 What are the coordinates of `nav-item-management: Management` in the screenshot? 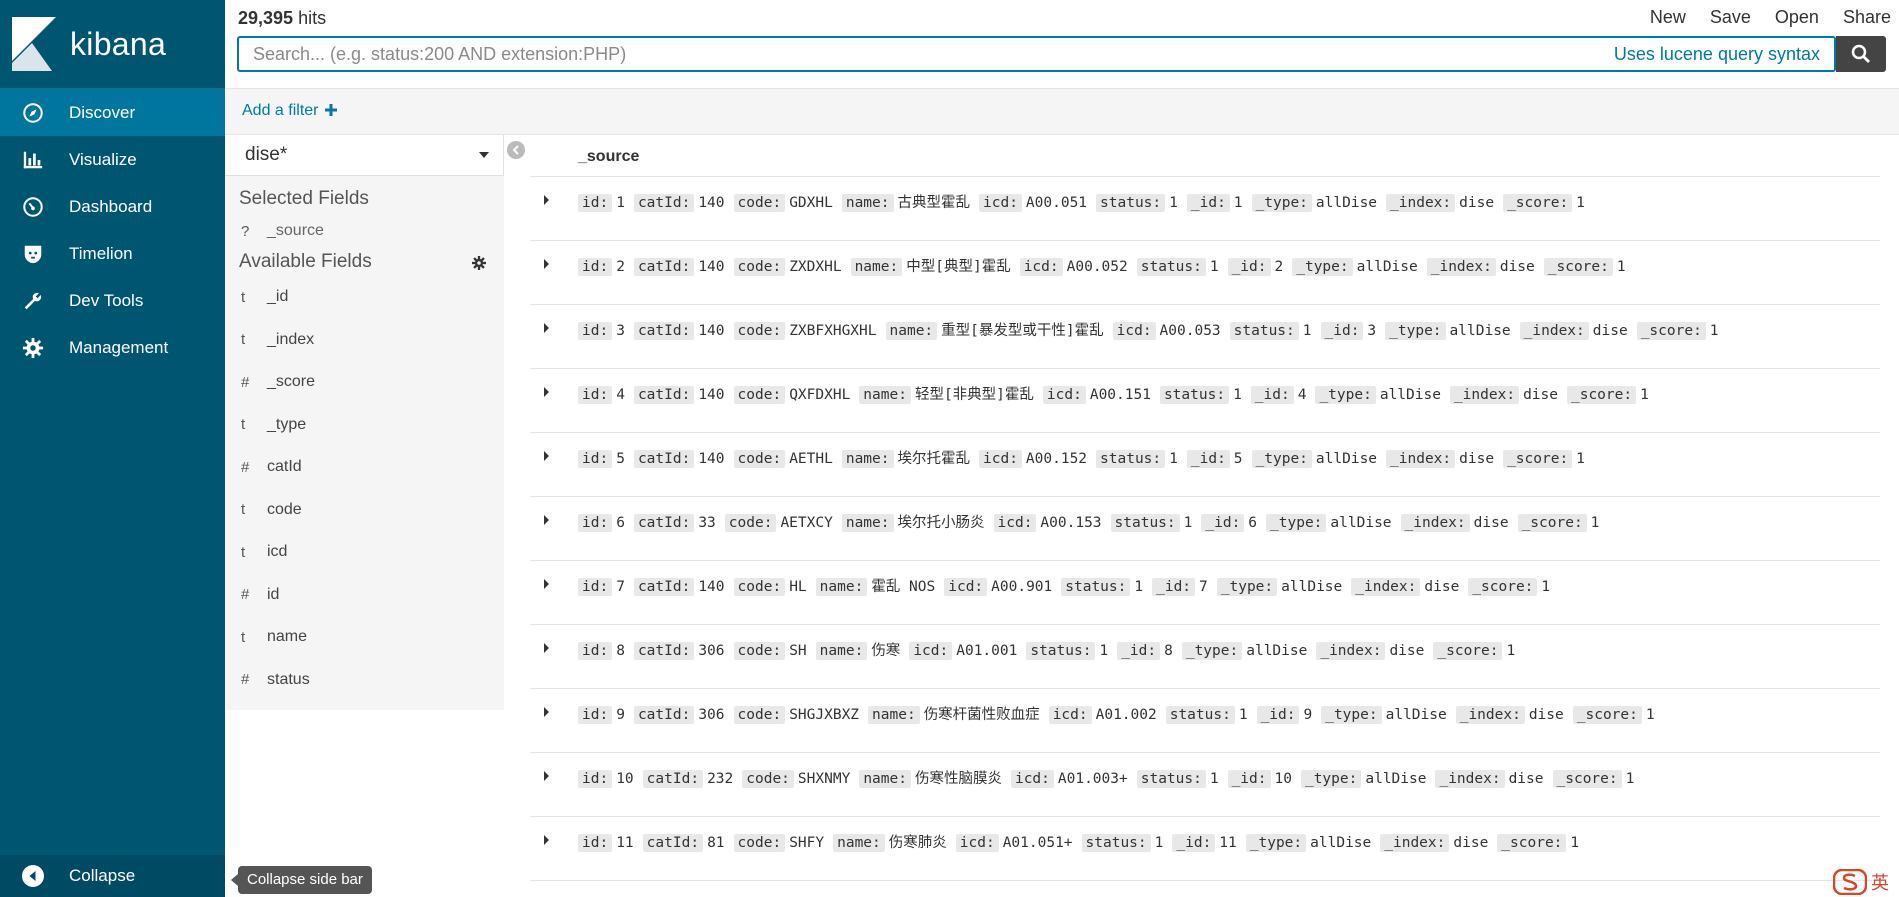 It's located at (112, 347).